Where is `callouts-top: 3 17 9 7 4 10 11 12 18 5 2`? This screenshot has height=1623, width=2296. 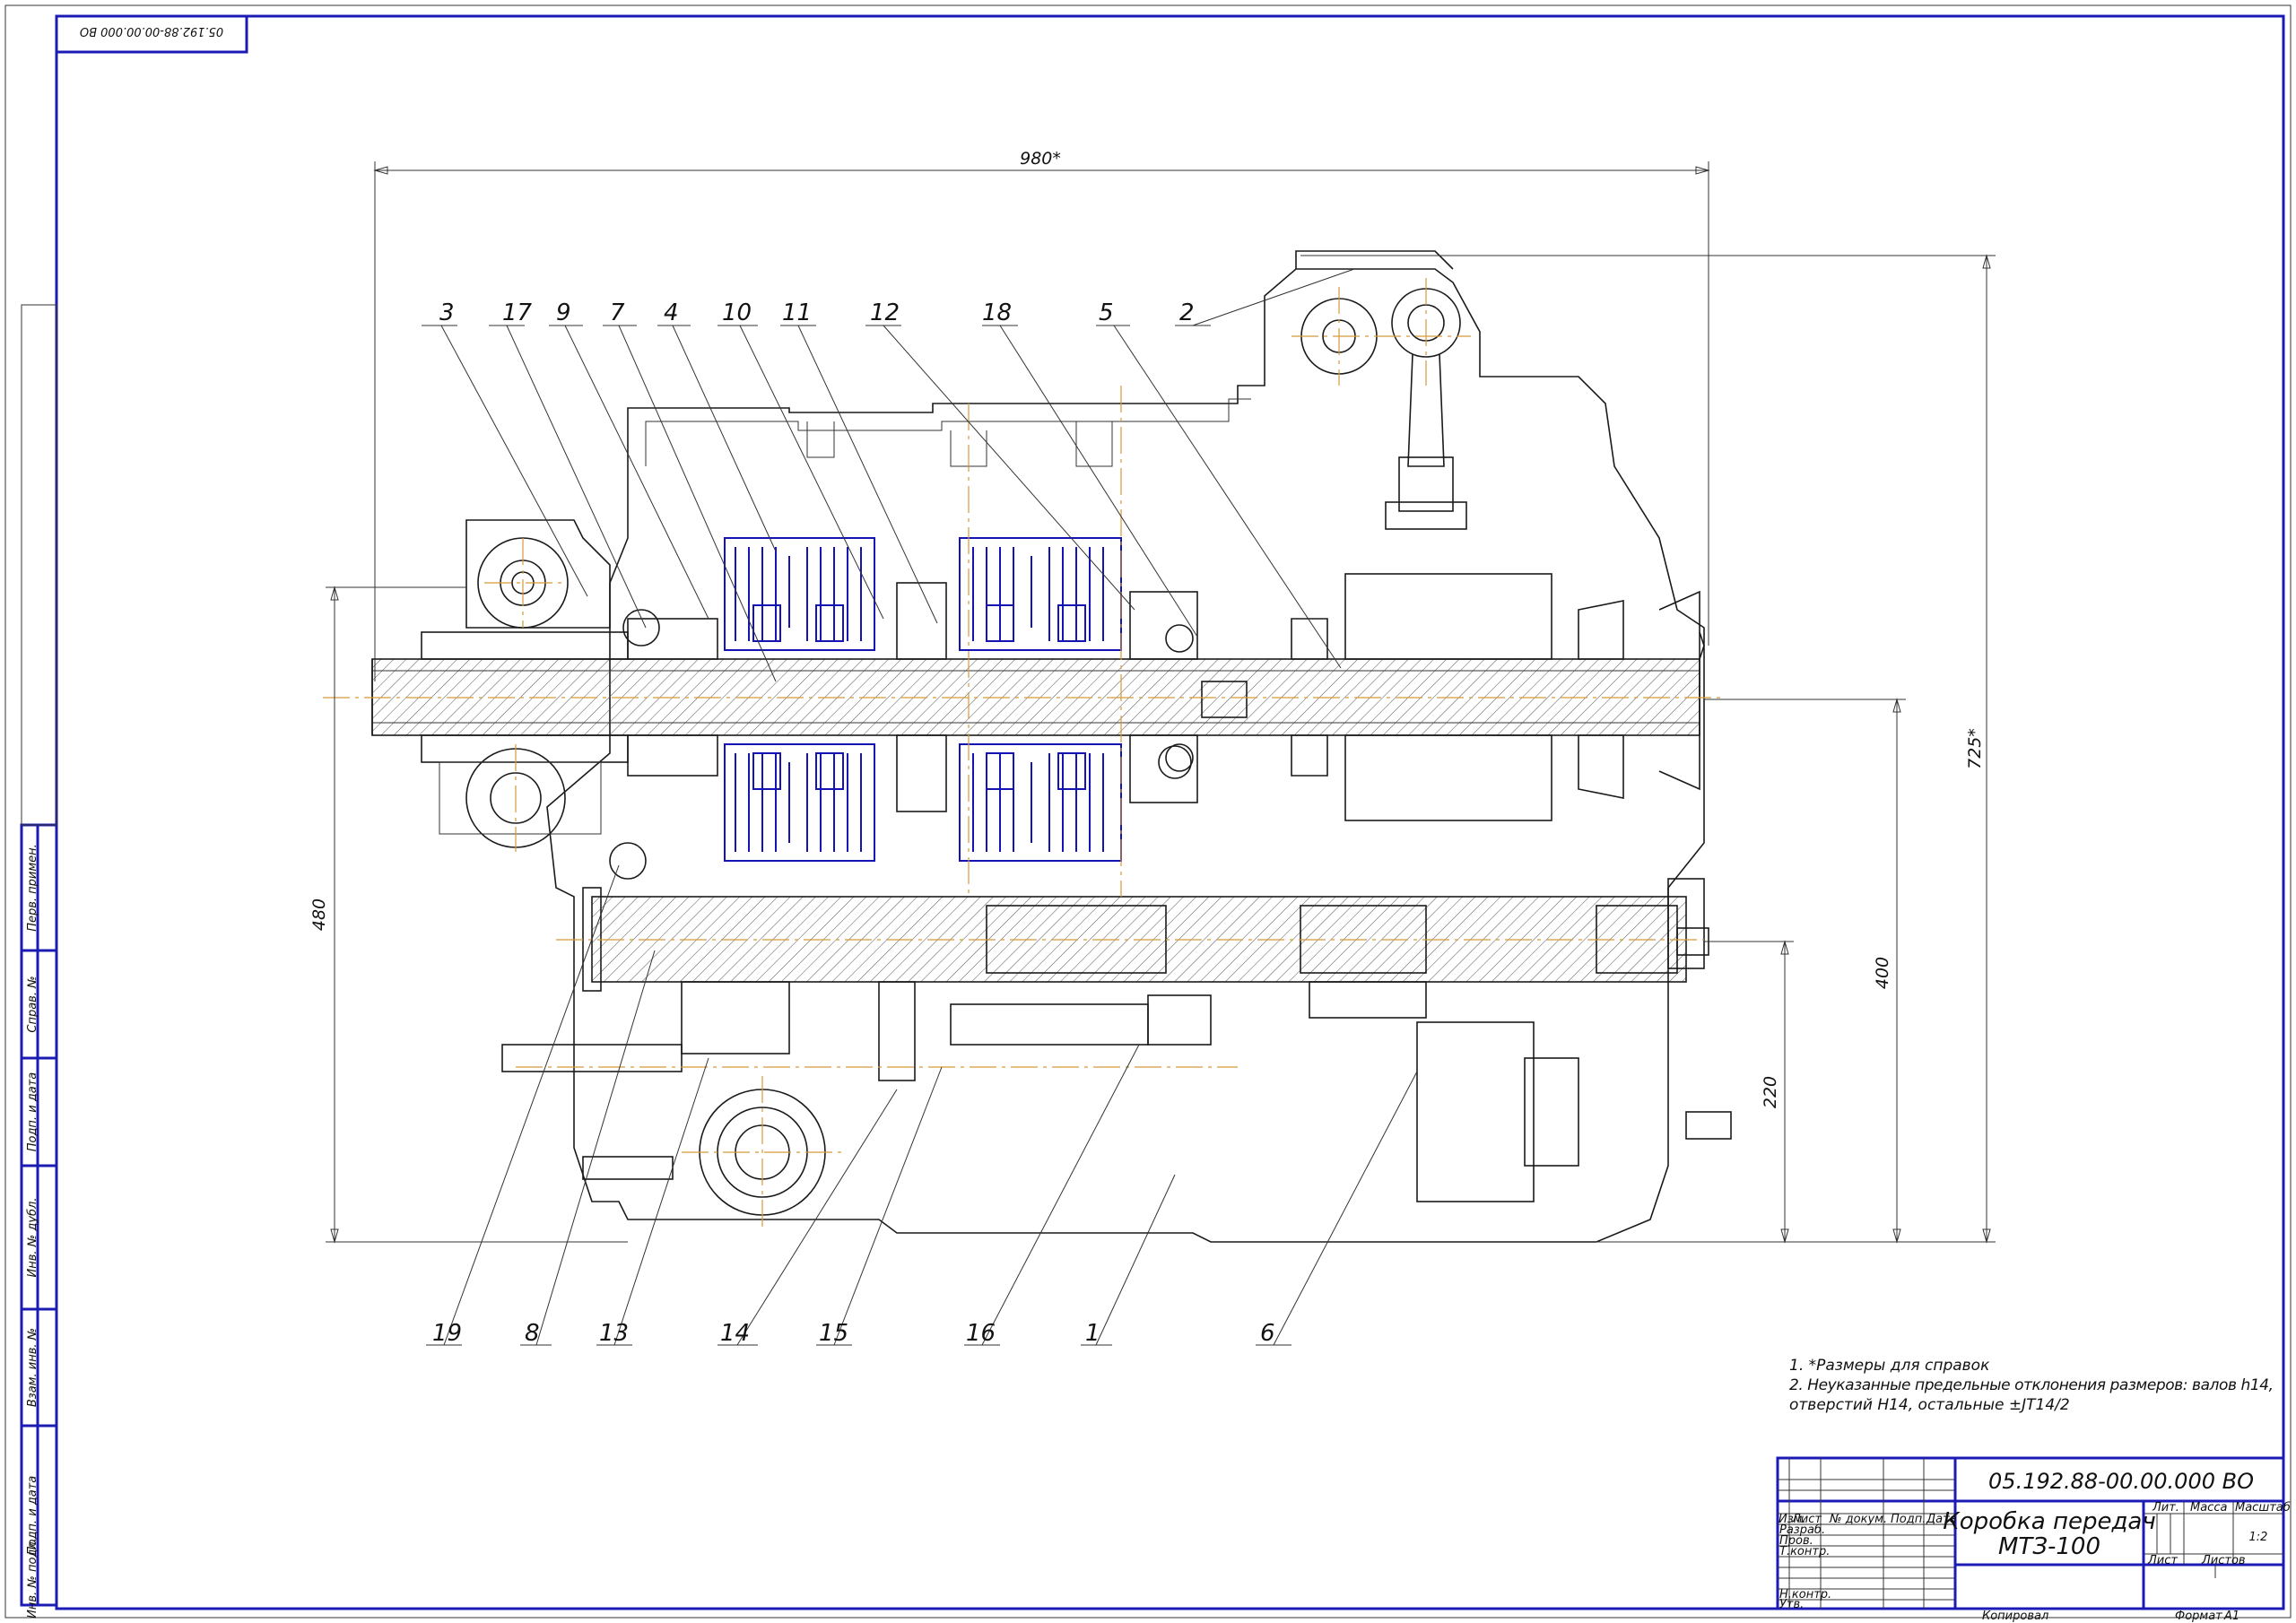
callouts-top: 3 17 9 7 4 10 11 12 18 5 2 is located at coordinates (888, 475).